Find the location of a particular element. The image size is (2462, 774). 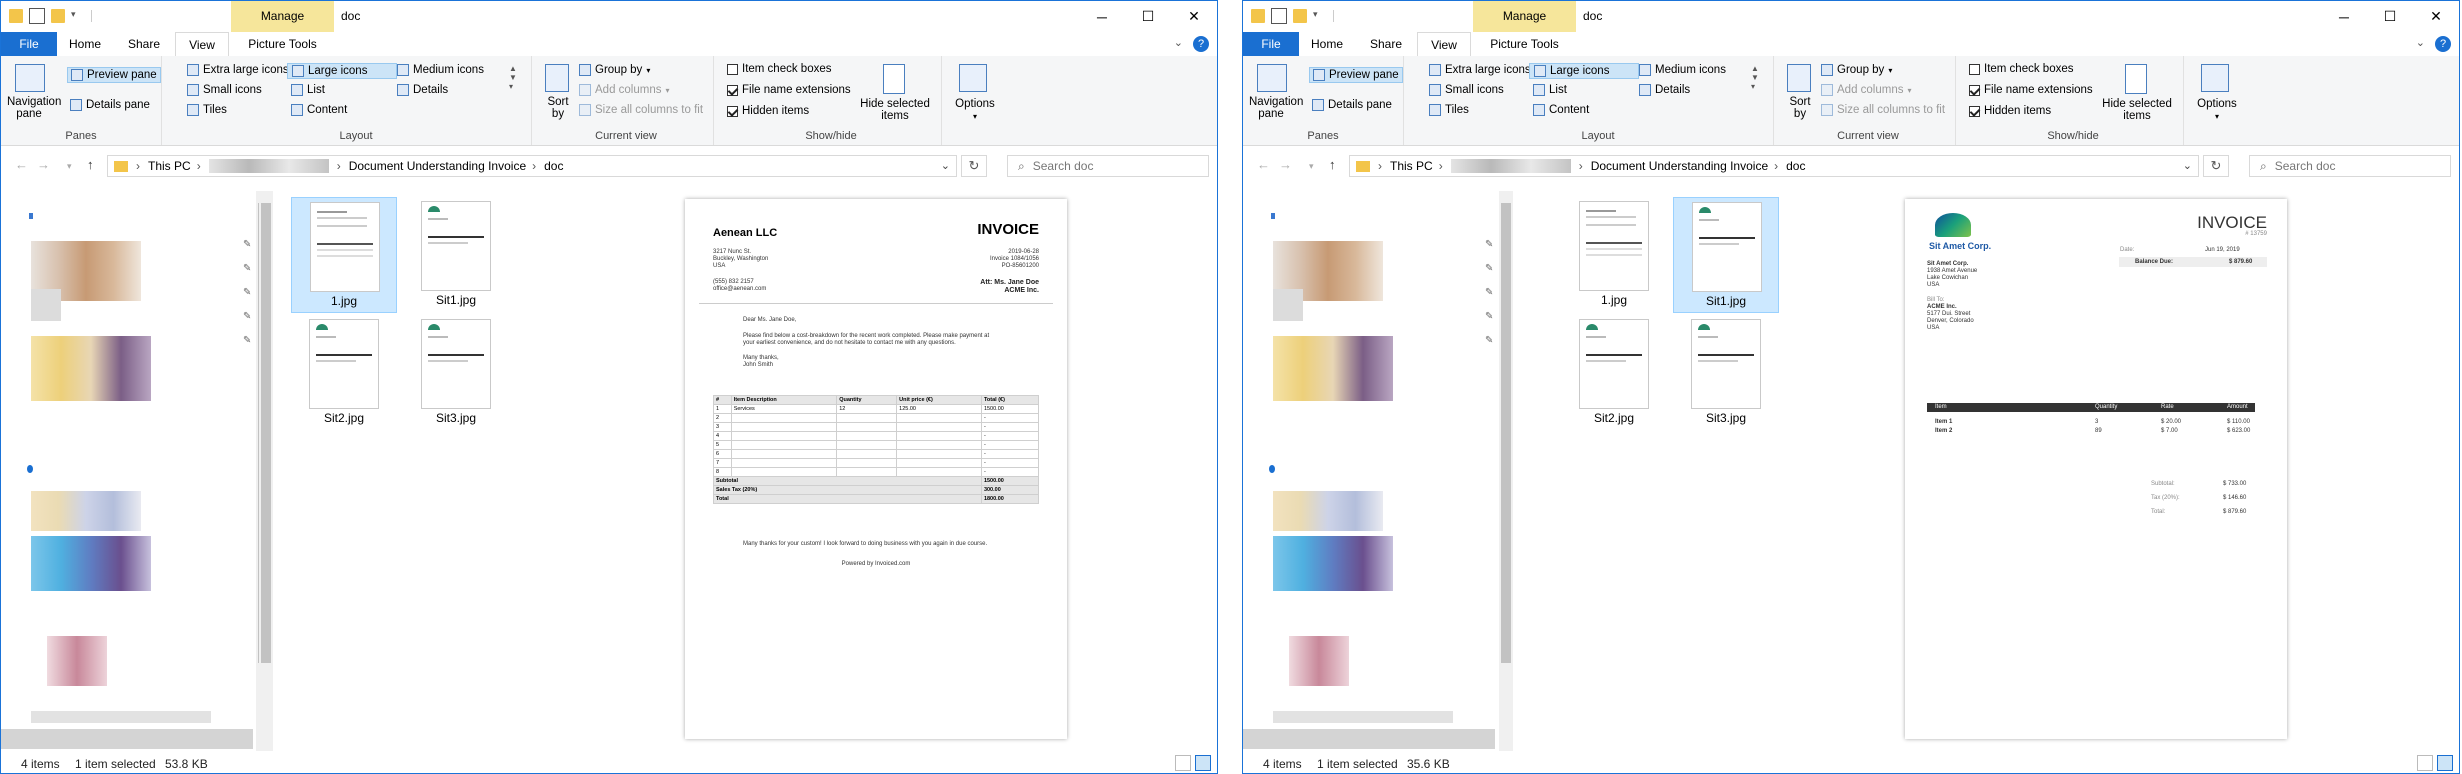

hide-selected-items-button: Hide selected items is located at coordinates (2137, 110).